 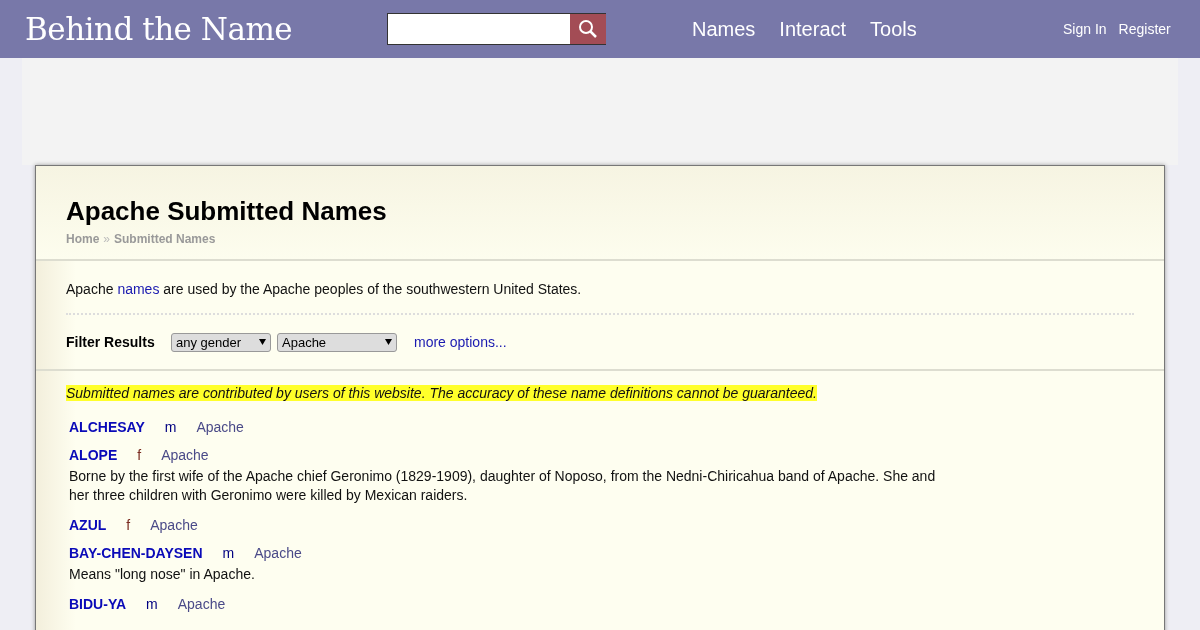 I want to click on gender-select: any gender, so click(x=221, y=342).